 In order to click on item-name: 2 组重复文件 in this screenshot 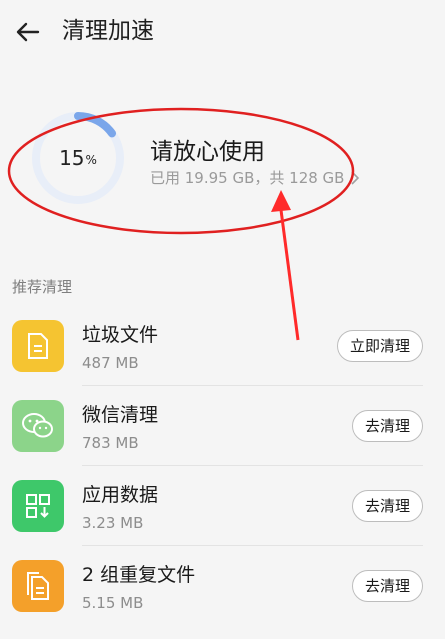, I will do `click(139, 575)`.